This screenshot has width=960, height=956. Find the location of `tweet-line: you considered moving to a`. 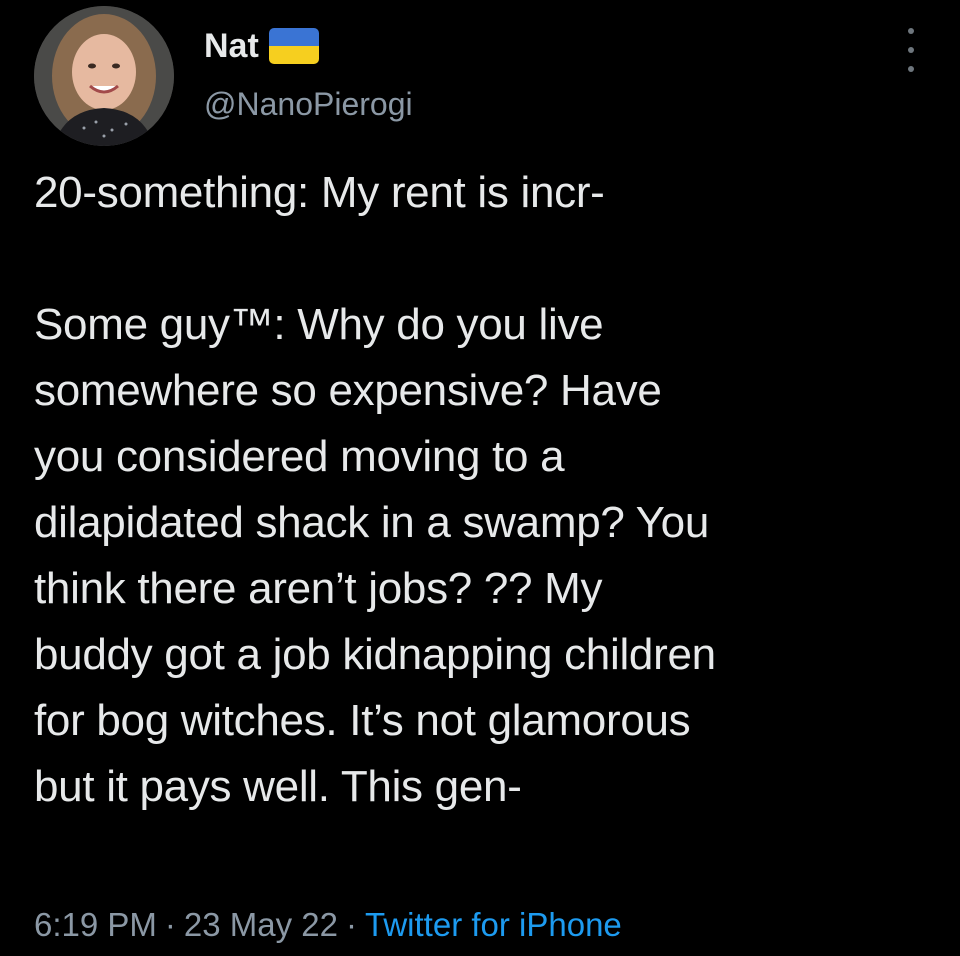

tweet-line: you considered moving to a is located at coordinates (299, 456).